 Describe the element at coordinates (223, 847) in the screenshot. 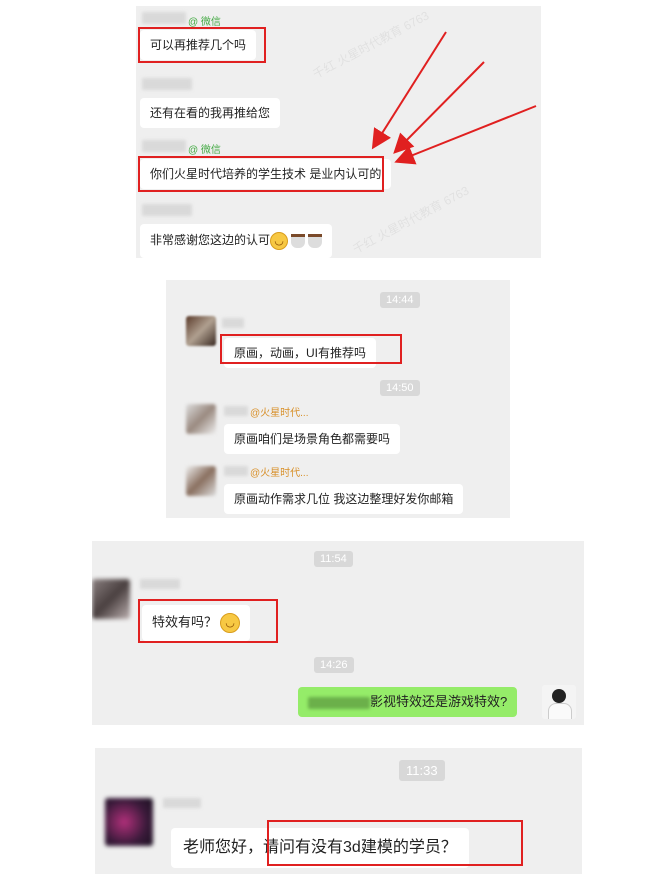

I see `message-text: 老师您好，` at that location.